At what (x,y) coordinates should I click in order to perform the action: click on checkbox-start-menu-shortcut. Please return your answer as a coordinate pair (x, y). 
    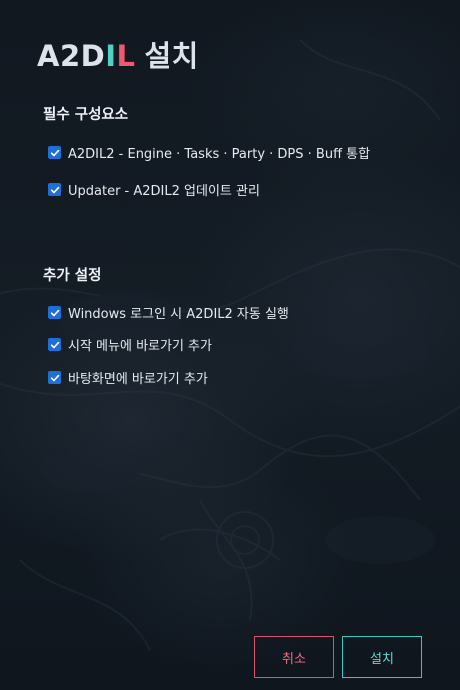
    Looking at the image, I should click on (54, 344).